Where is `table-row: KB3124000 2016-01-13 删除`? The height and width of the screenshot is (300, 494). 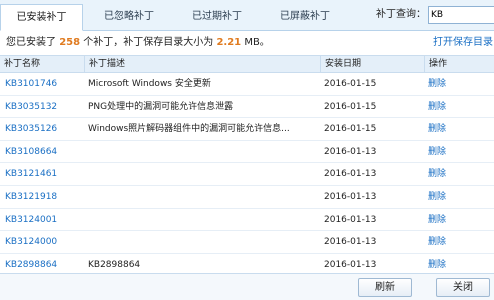 table-row: KB3124000 2016-01-13 删除 is located at coordinates (247, 242).